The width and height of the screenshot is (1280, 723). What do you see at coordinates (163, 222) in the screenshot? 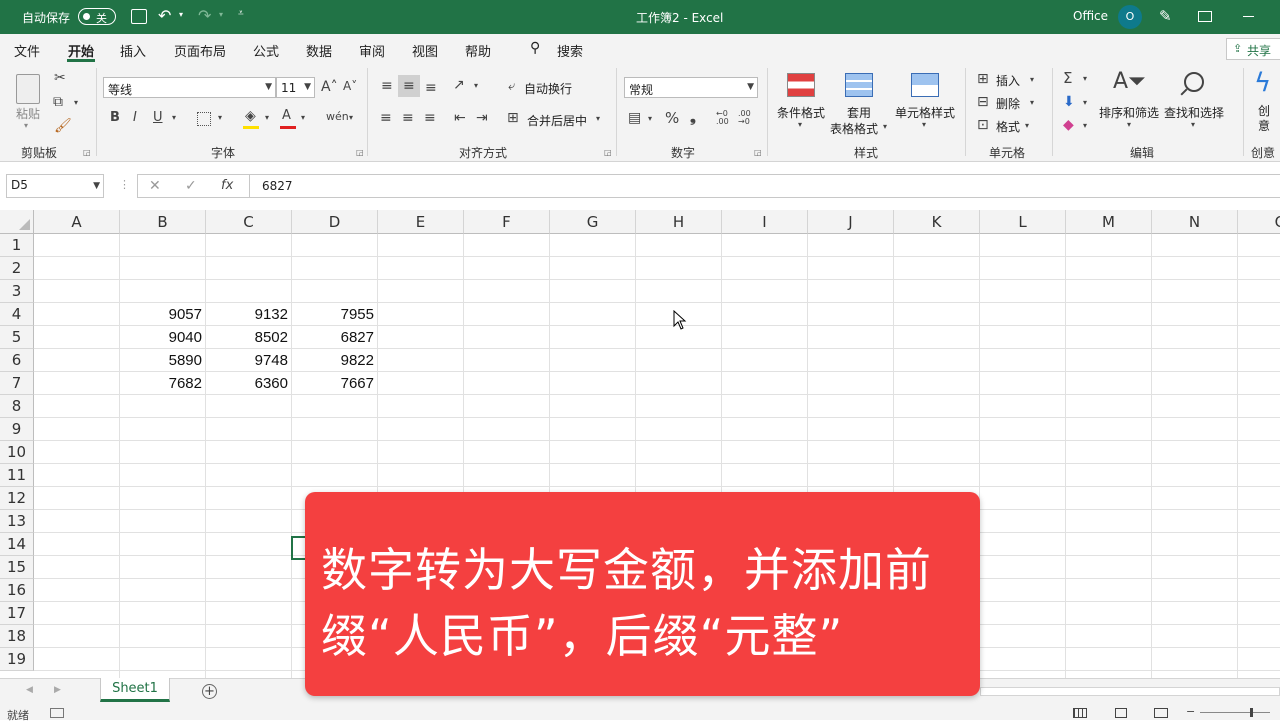
I see `column-header-b: B` at bounding box center [163, 222].